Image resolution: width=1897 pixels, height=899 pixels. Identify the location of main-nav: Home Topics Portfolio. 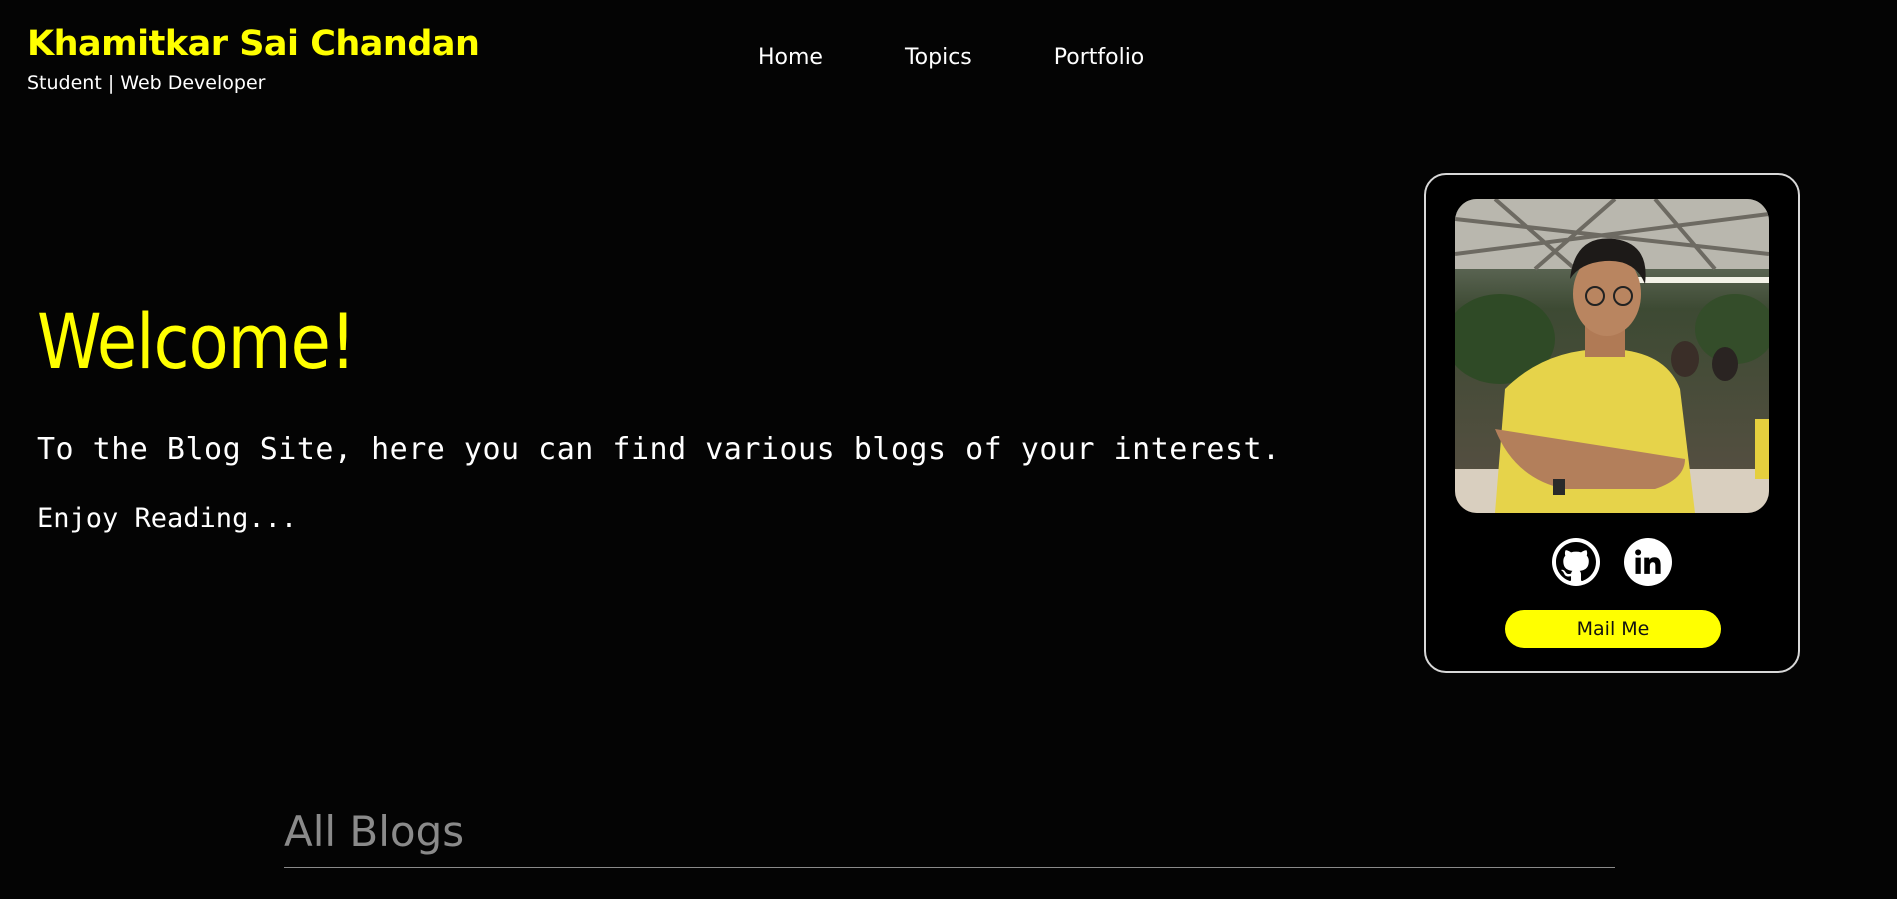
(992, 58).